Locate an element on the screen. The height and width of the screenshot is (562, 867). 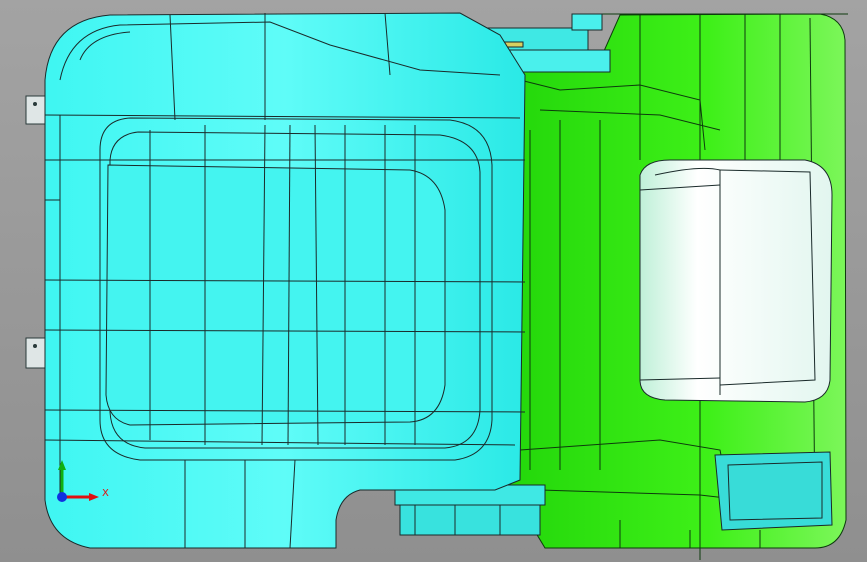
left-bracket-bottom is located at coordinates (36, 353).